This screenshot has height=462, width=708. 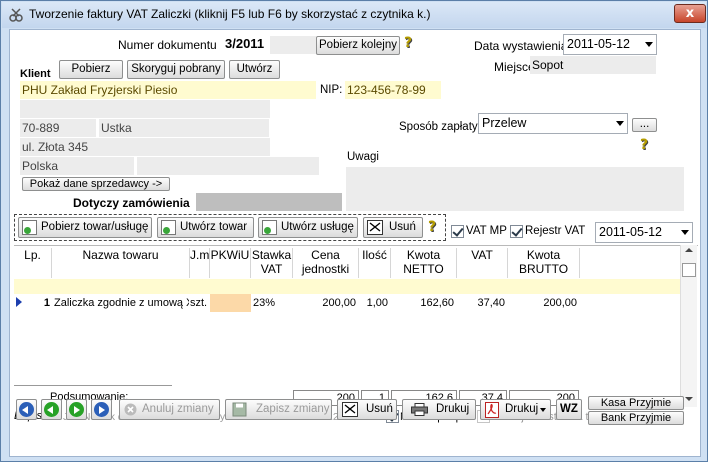 What do you see at coordinates (486, 231) in the screenshot?
I see `vat-mp-label: VAT MP` at bounding box center [486, 231].